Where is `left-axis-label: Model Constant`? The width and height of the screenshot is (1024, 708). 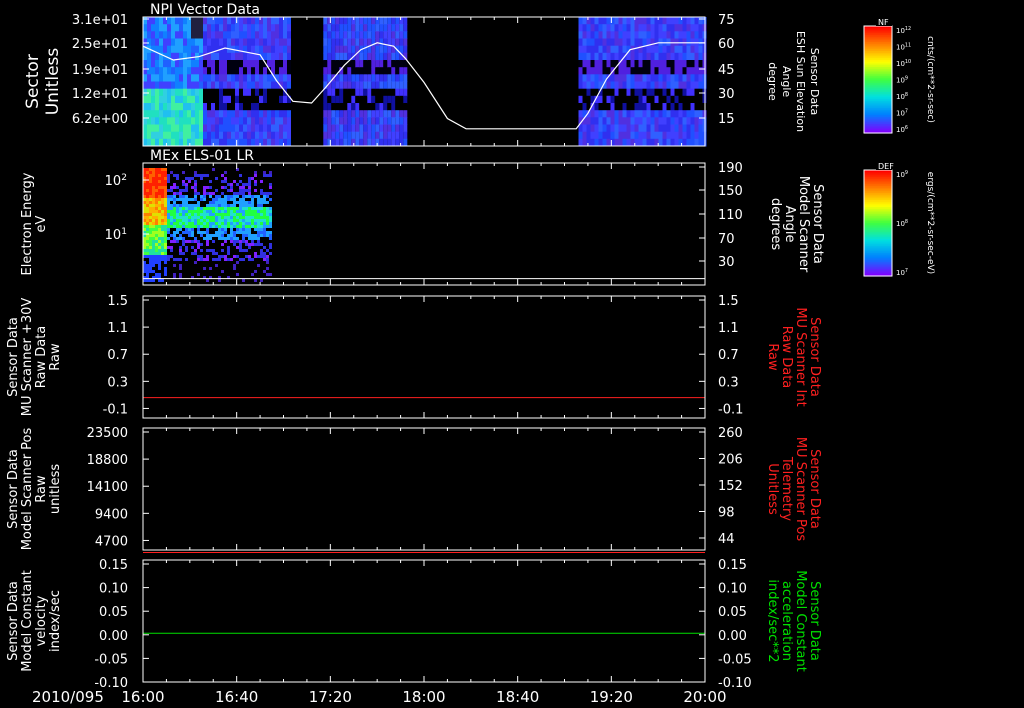
left-axis-label: Model Constant is located at coordinates (27, 621).